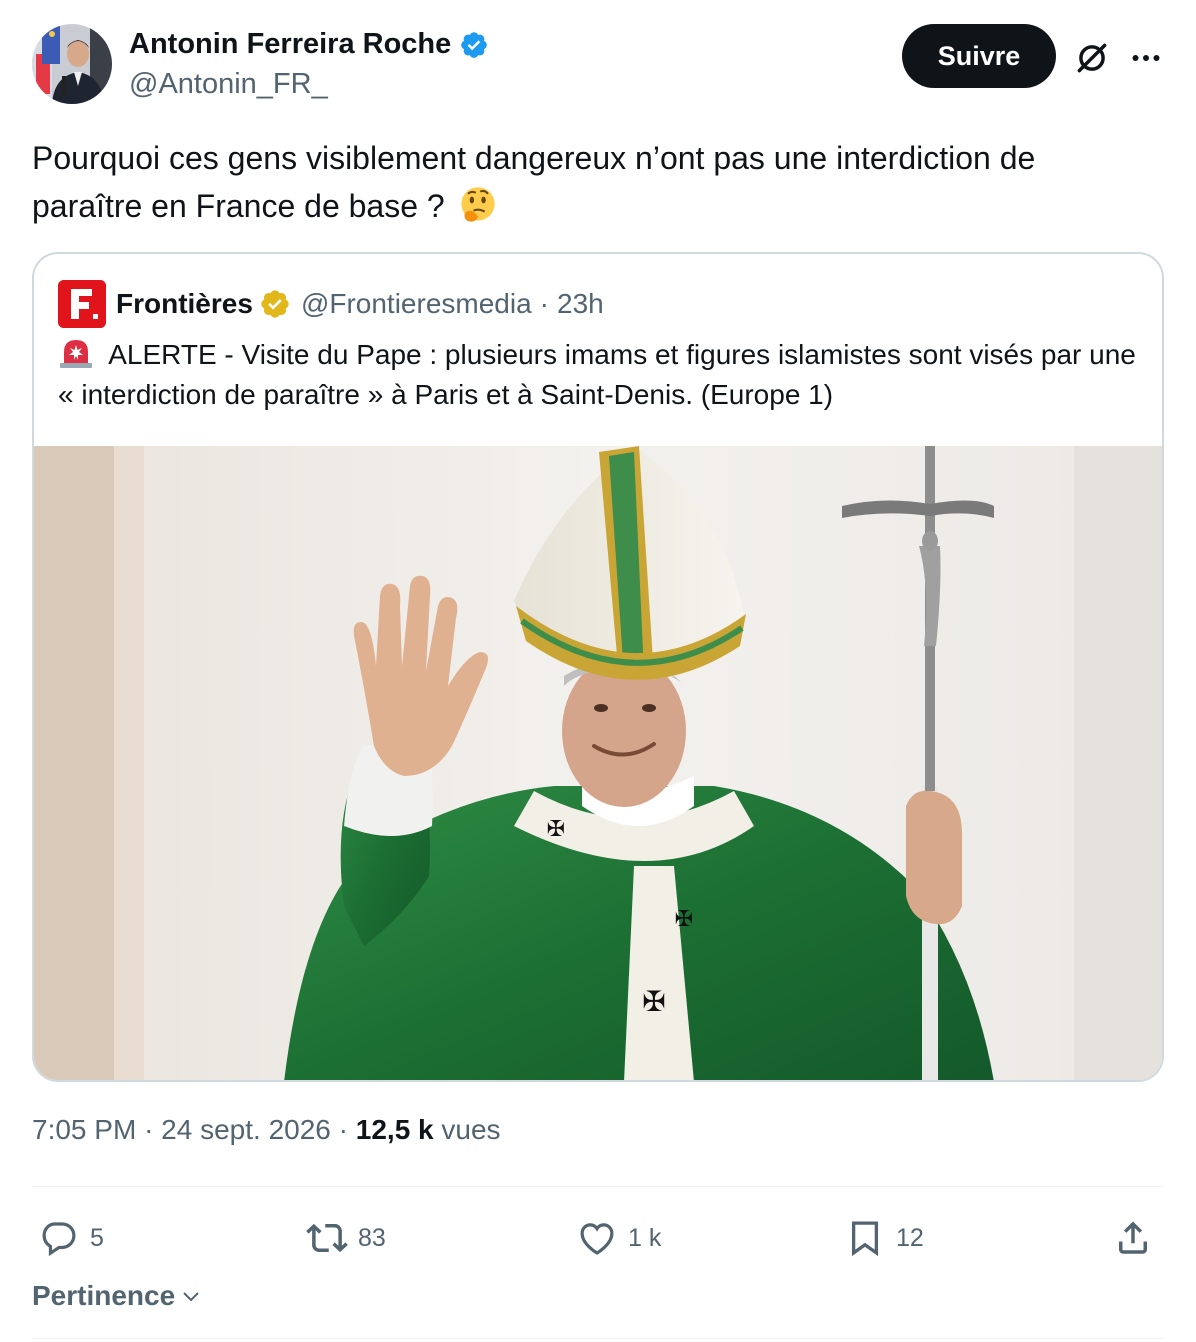  I want to click on sort-label: Pertinence, so click(104, 1295).